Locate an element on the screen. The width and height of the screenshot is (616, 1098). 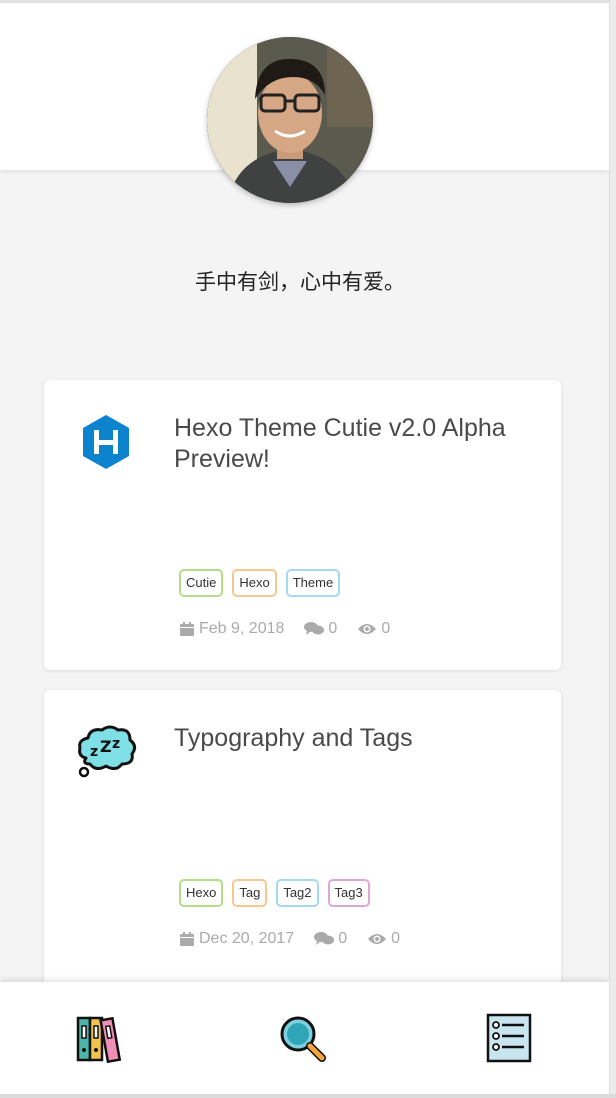
post-date: Dec 20, 2017 is located at coordinates (236, 939).